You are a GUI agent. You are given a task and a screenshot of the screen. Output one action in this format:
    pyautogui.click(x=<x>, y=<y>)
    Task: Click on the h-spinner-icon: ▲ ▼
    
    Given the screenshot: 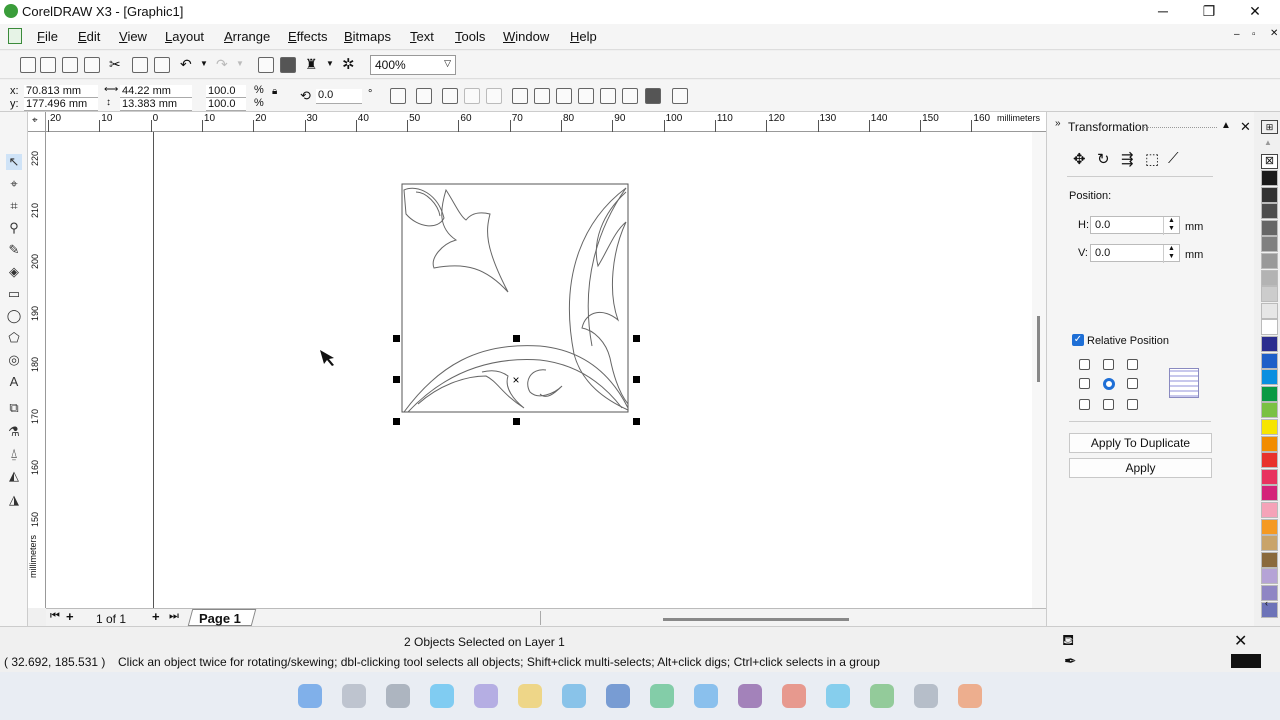 What is the action you would take?
    pyautogui.click(x=1171, y=226)
    